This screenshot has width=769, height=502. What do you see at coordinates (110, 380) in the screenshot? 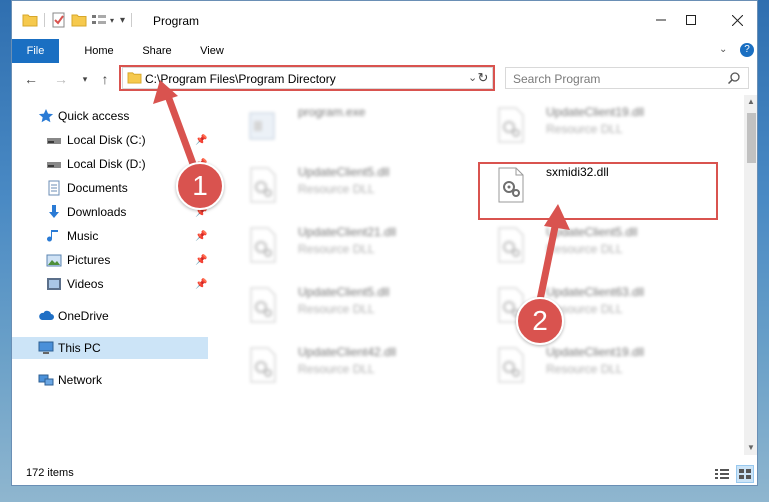
I see `nav-item-network: Network` at bounding box center [110, 380].